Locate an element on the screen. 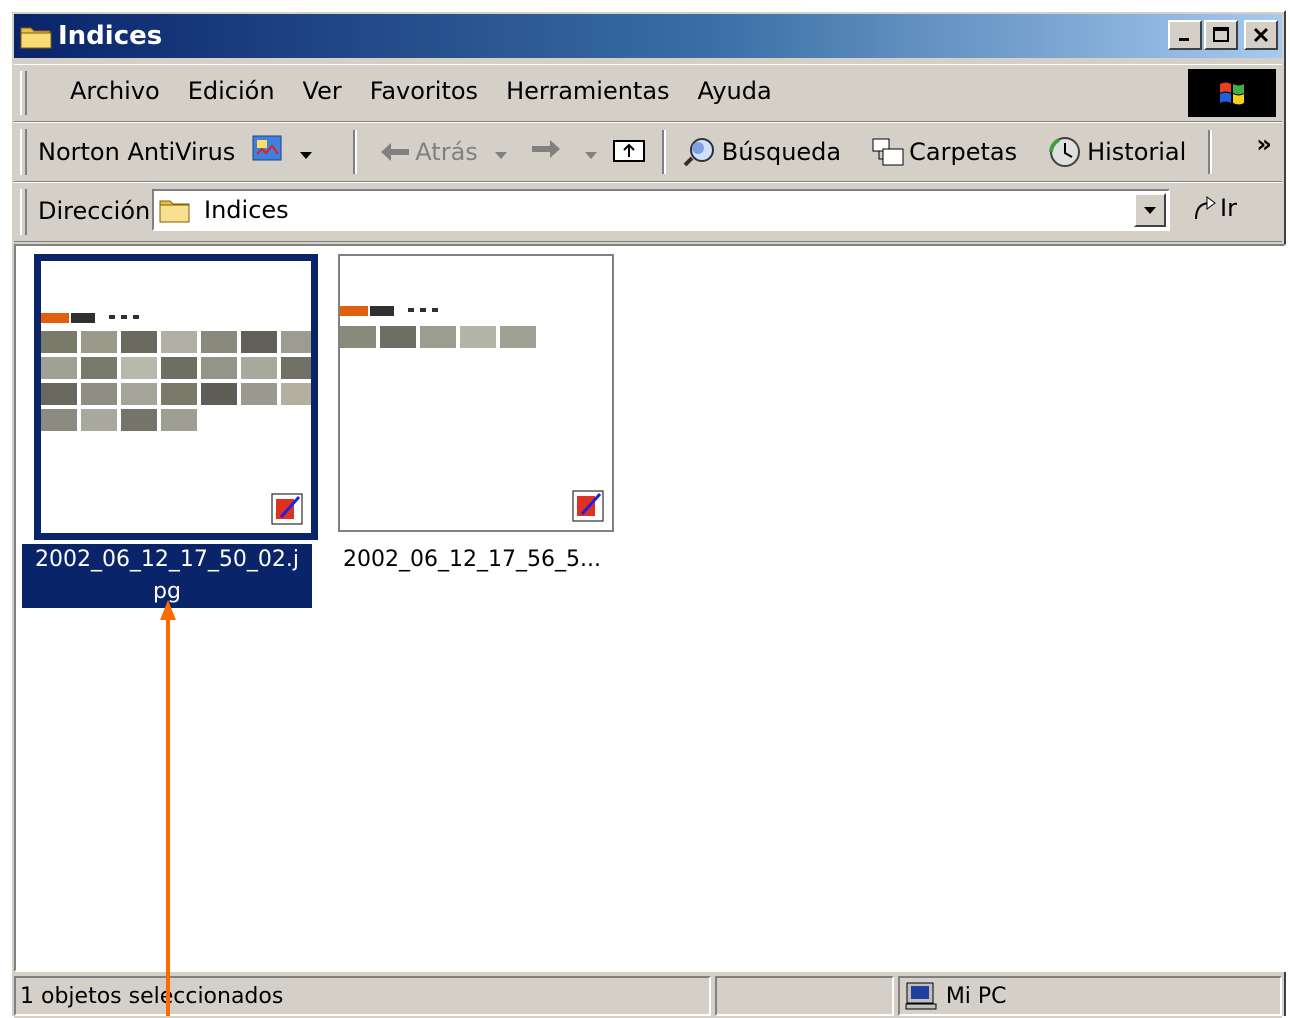 Image resolution: width=1290 pixels, height=1018 pixels. title-bar: Indices is located at coordinates (648, 36).